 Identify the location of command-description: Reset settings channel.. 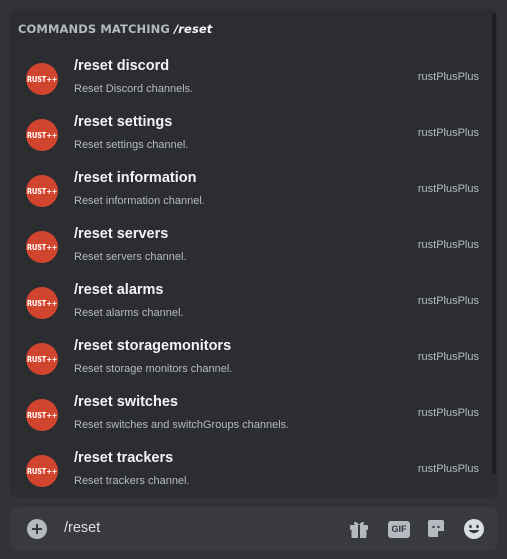
(131, 145).